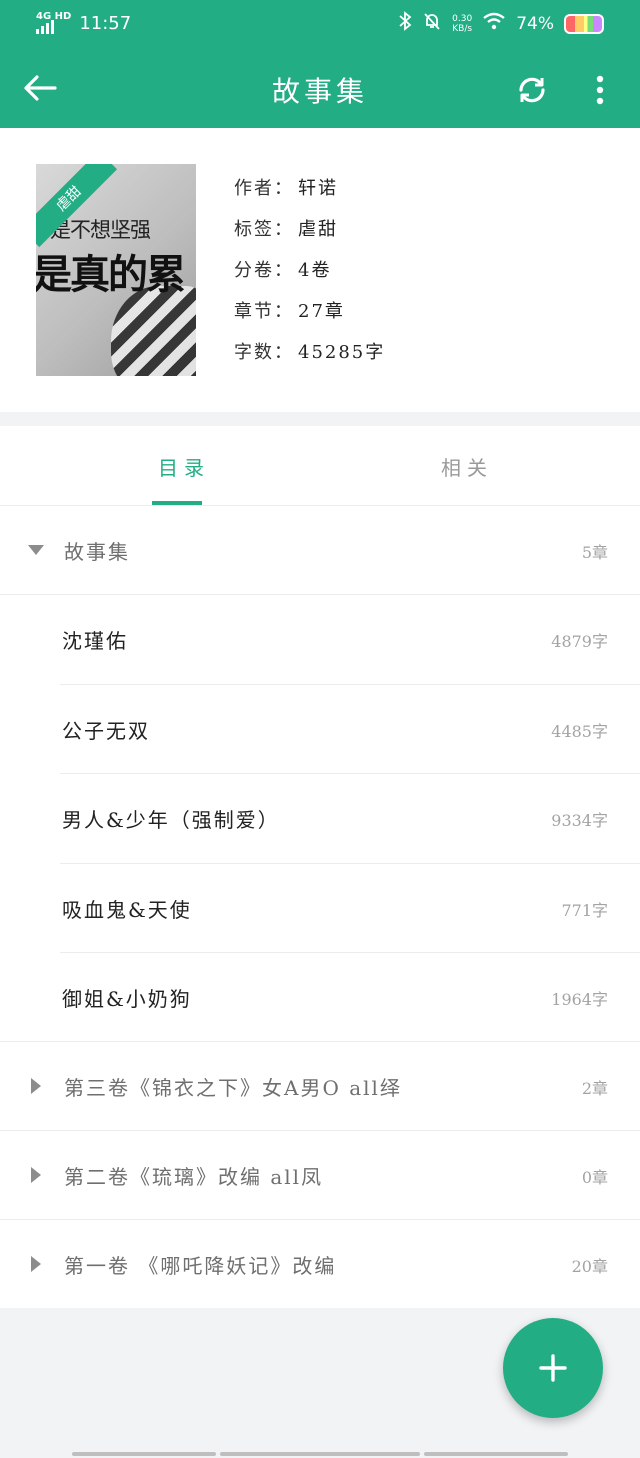 The width and height of the screenshot is (640, 1458). I want to click on wifi-icon, so click(494, 23).